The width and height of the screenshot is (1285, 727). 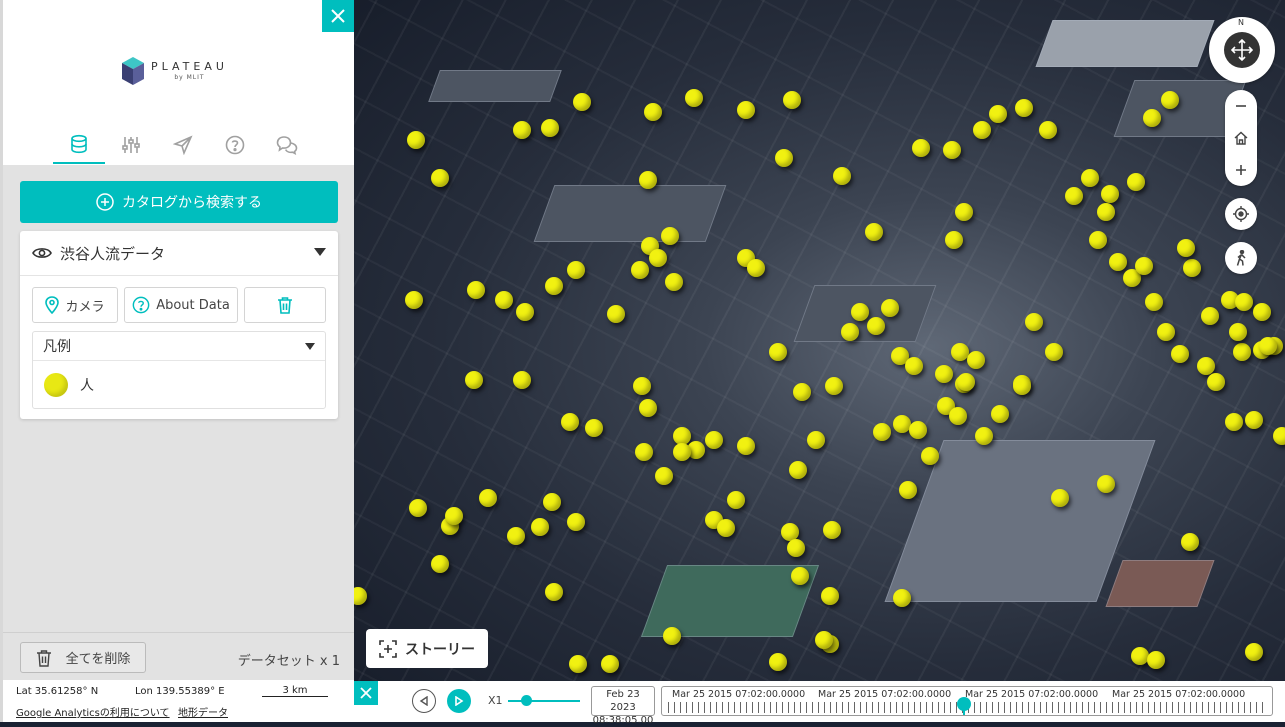 What do you see at coordinates (1241, 214) in the screenshot?
I see `locate-button` at bounding box center [1241, 214].